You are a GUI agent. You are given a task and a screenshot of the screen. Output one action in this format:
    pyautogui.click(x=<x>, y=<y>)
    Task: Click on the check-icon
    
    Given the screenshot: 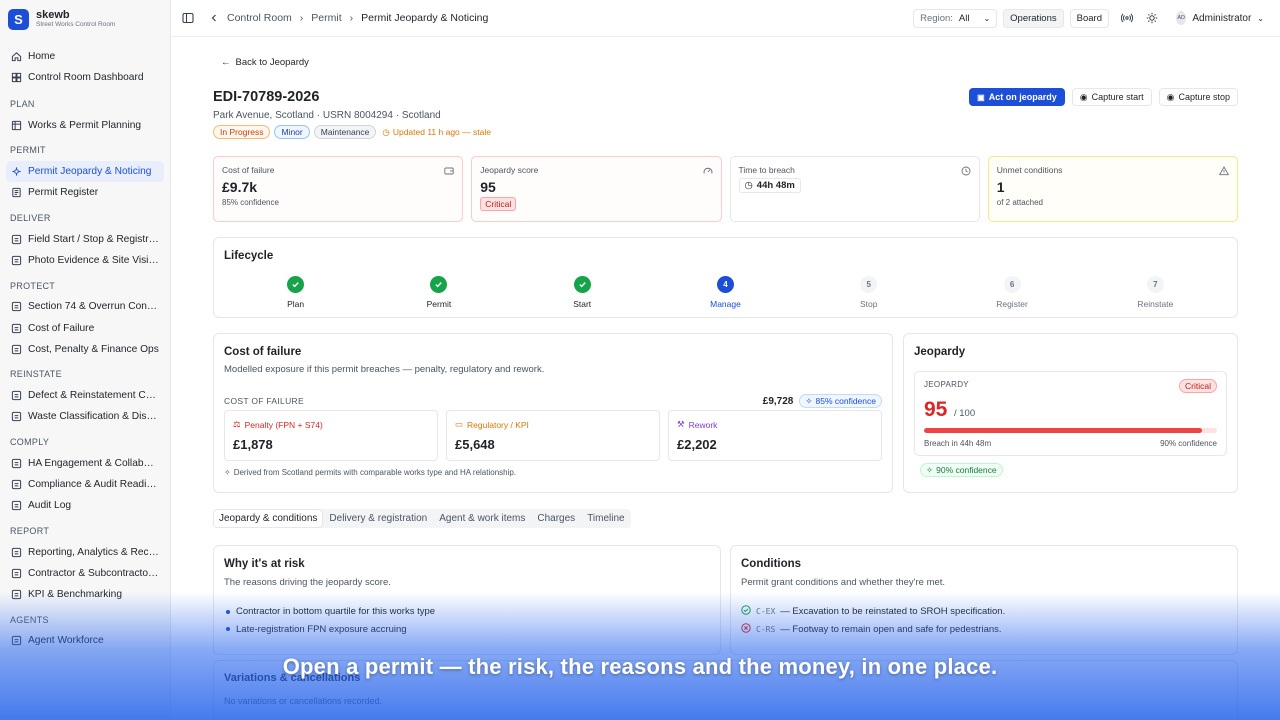 What is the action you would take?
    pyautogui.click(x=296, y=284)
    